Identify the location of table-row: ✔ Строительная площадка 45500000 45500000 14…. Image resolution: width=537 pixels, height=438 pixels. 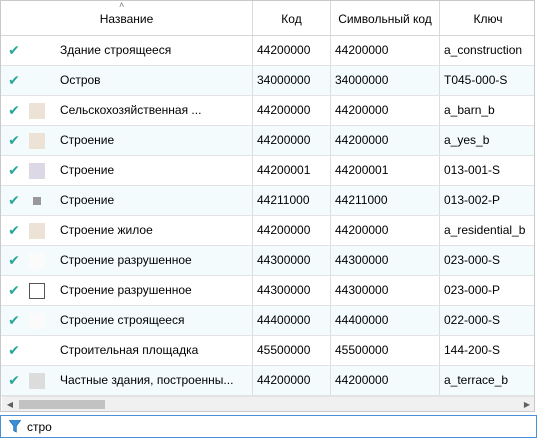
(267, 351).